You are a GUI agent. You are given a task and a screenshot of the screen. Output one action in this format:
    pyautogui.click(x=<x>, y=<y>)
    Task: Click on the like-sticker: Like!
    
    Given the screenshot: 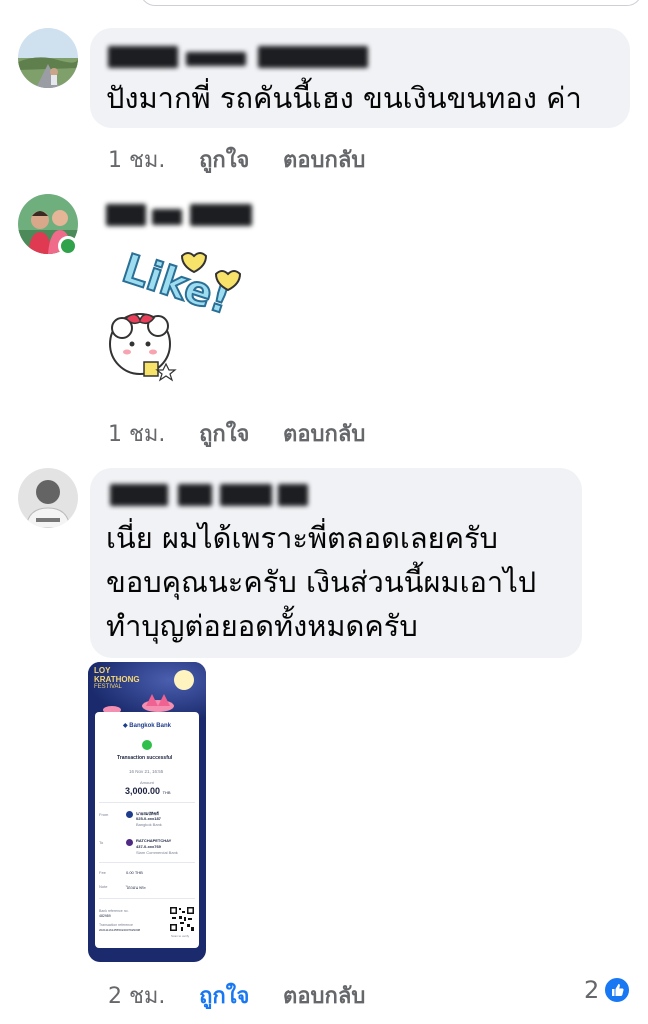 What is the action you would take?
    pyautogui.click(x=175, y=318)
    